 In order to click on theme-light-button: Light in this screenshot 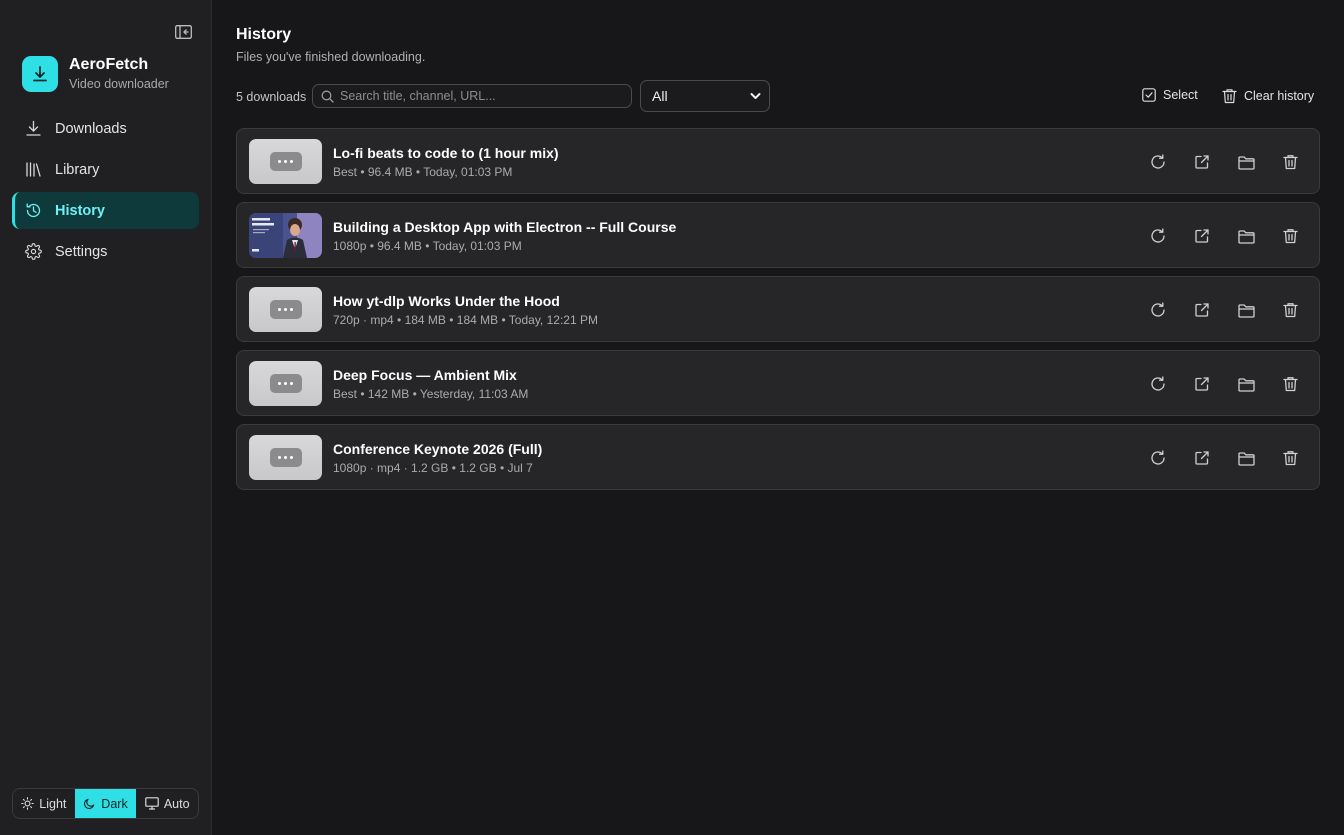, I will do `click(44, 803)`.